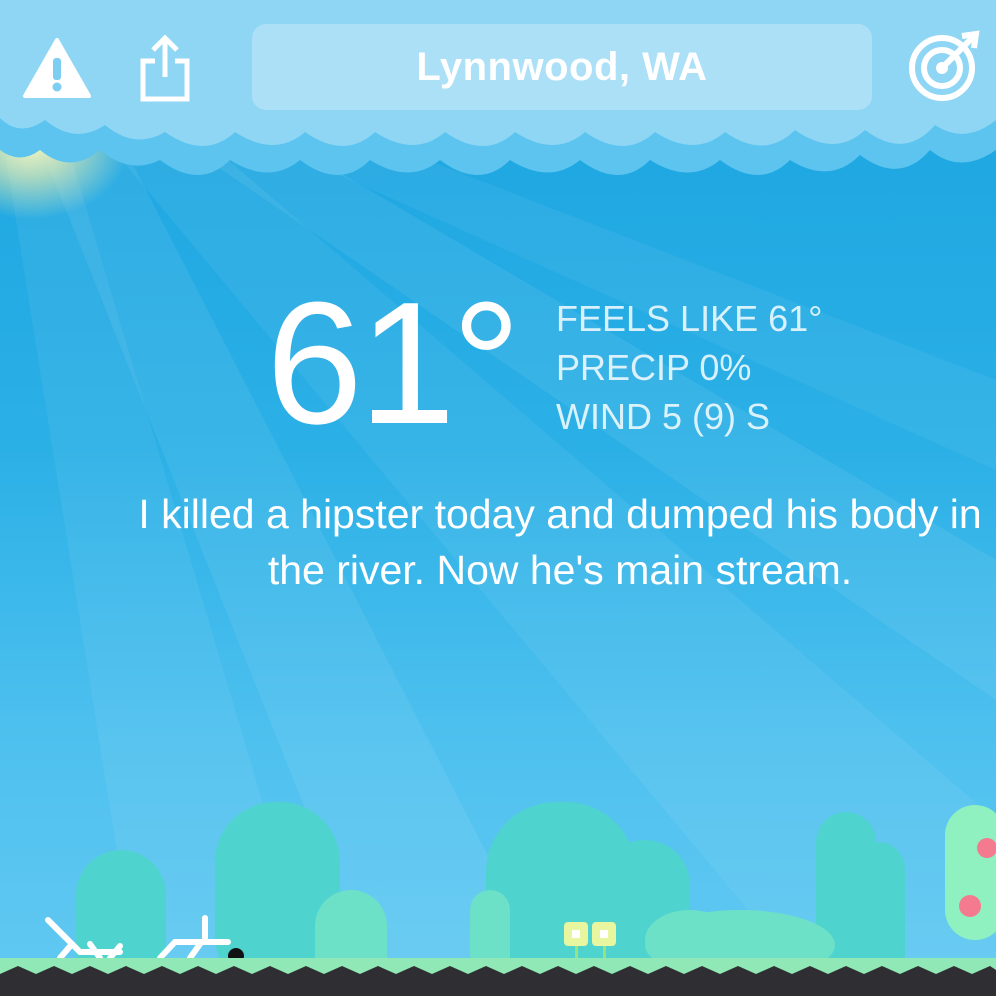 This screenshot has width=996, height=996. I want to click on locate-button, so click(944, 66).